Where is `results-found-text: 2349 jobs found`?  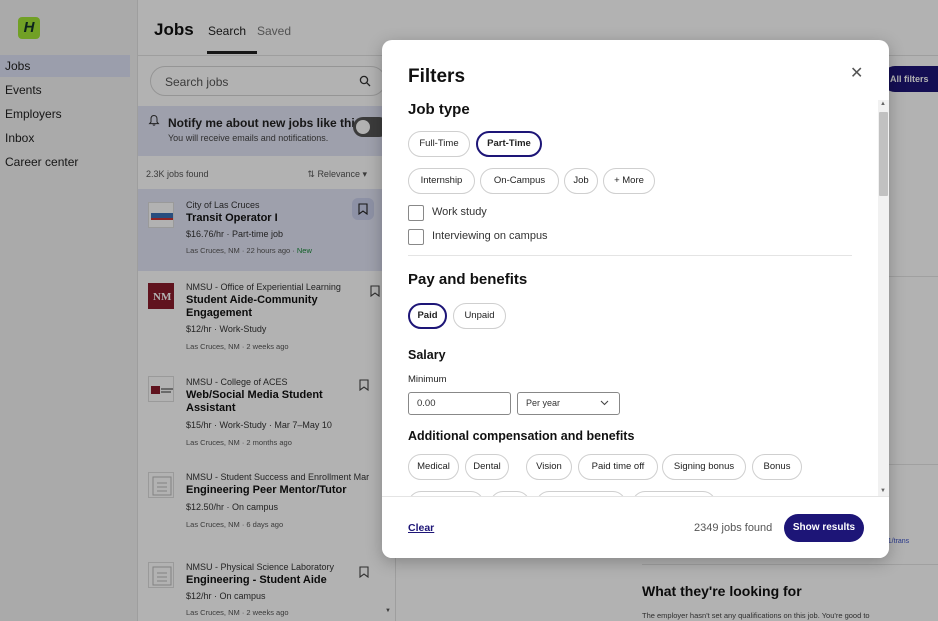
results-found-text: 2349 jobs found is located at coordinates (733, 528).